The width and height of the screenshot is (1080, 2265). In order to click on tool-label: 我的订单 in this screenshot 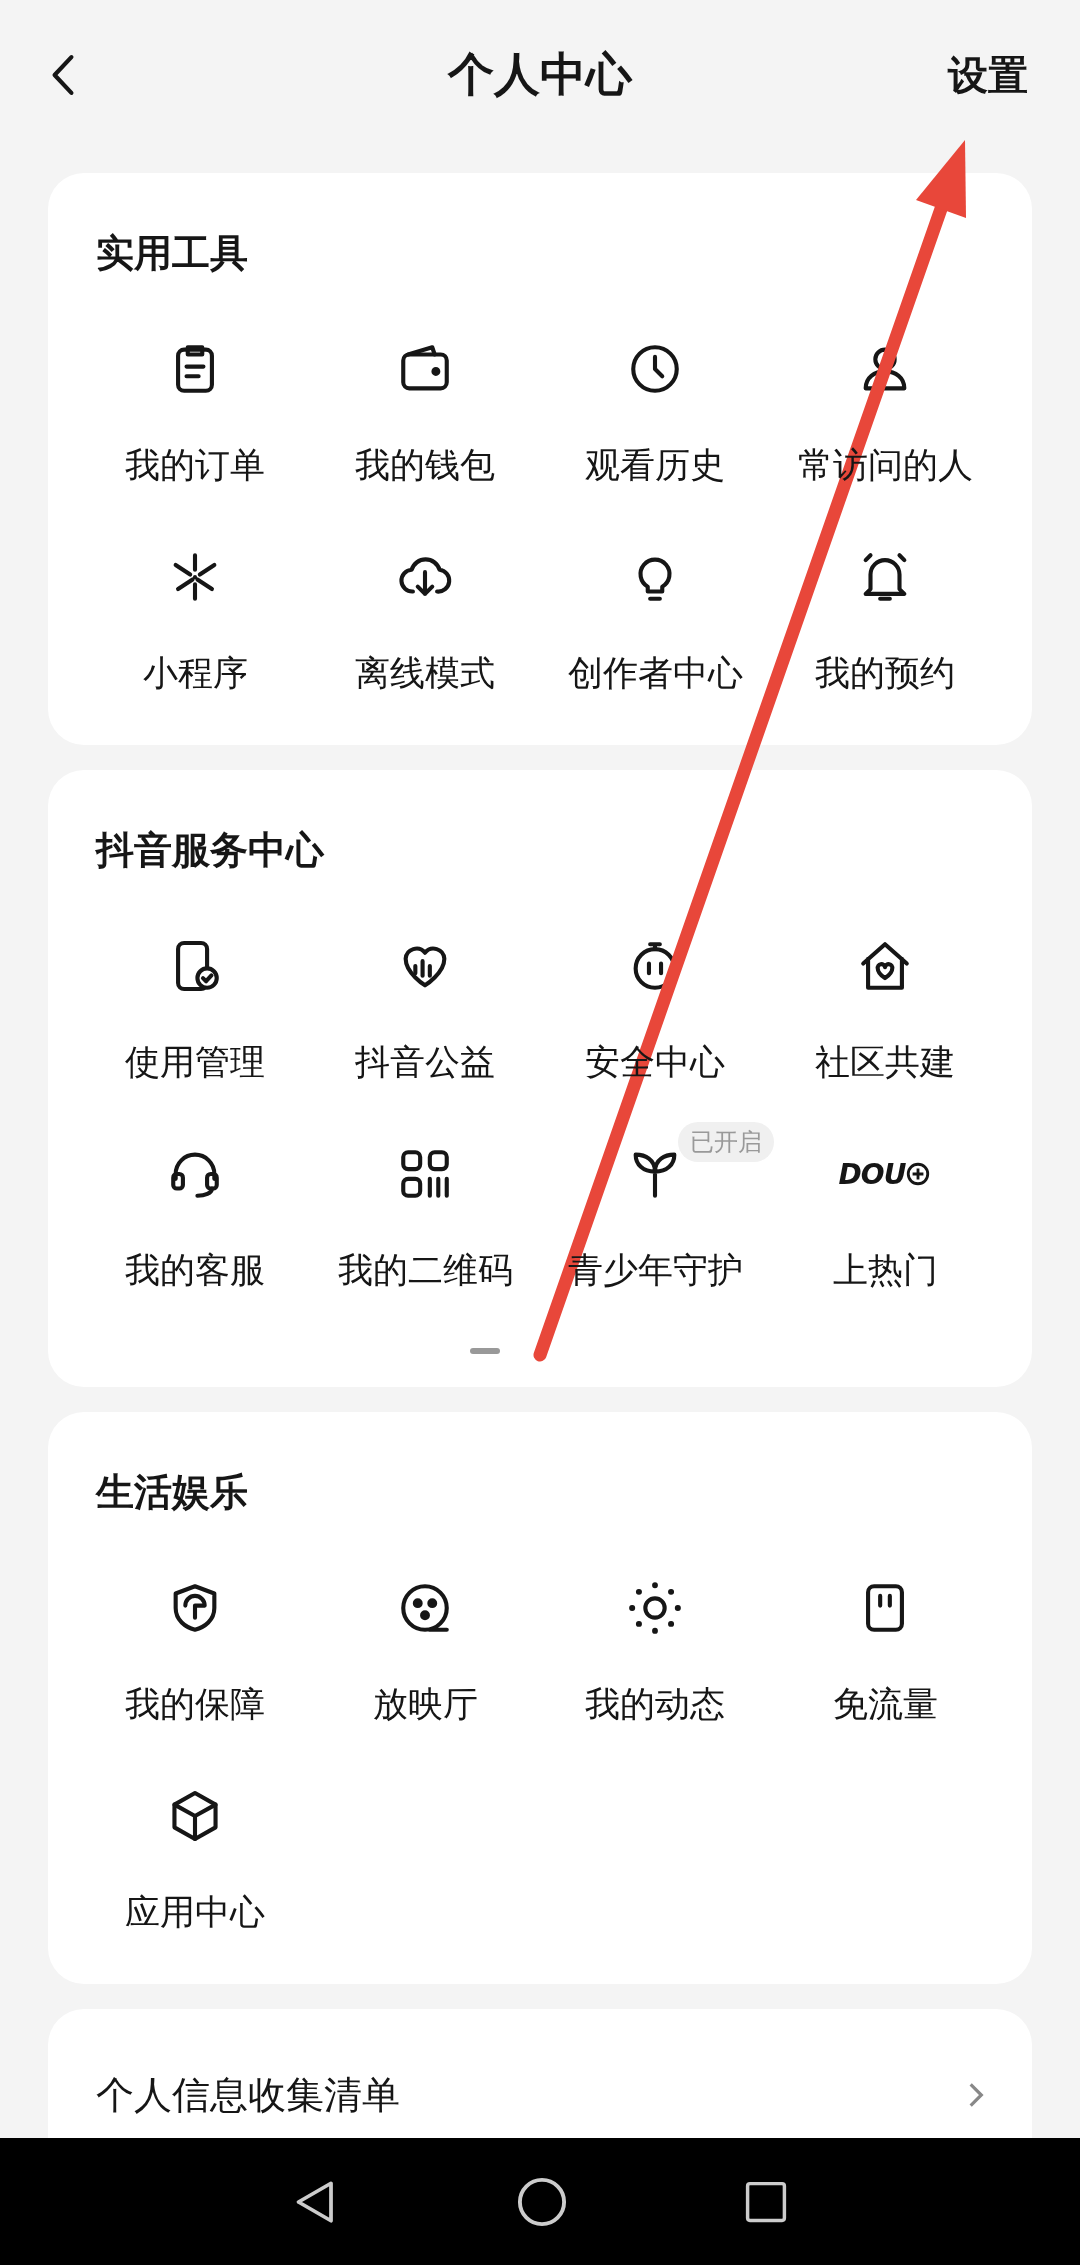, I will do `click(195, 465)`.